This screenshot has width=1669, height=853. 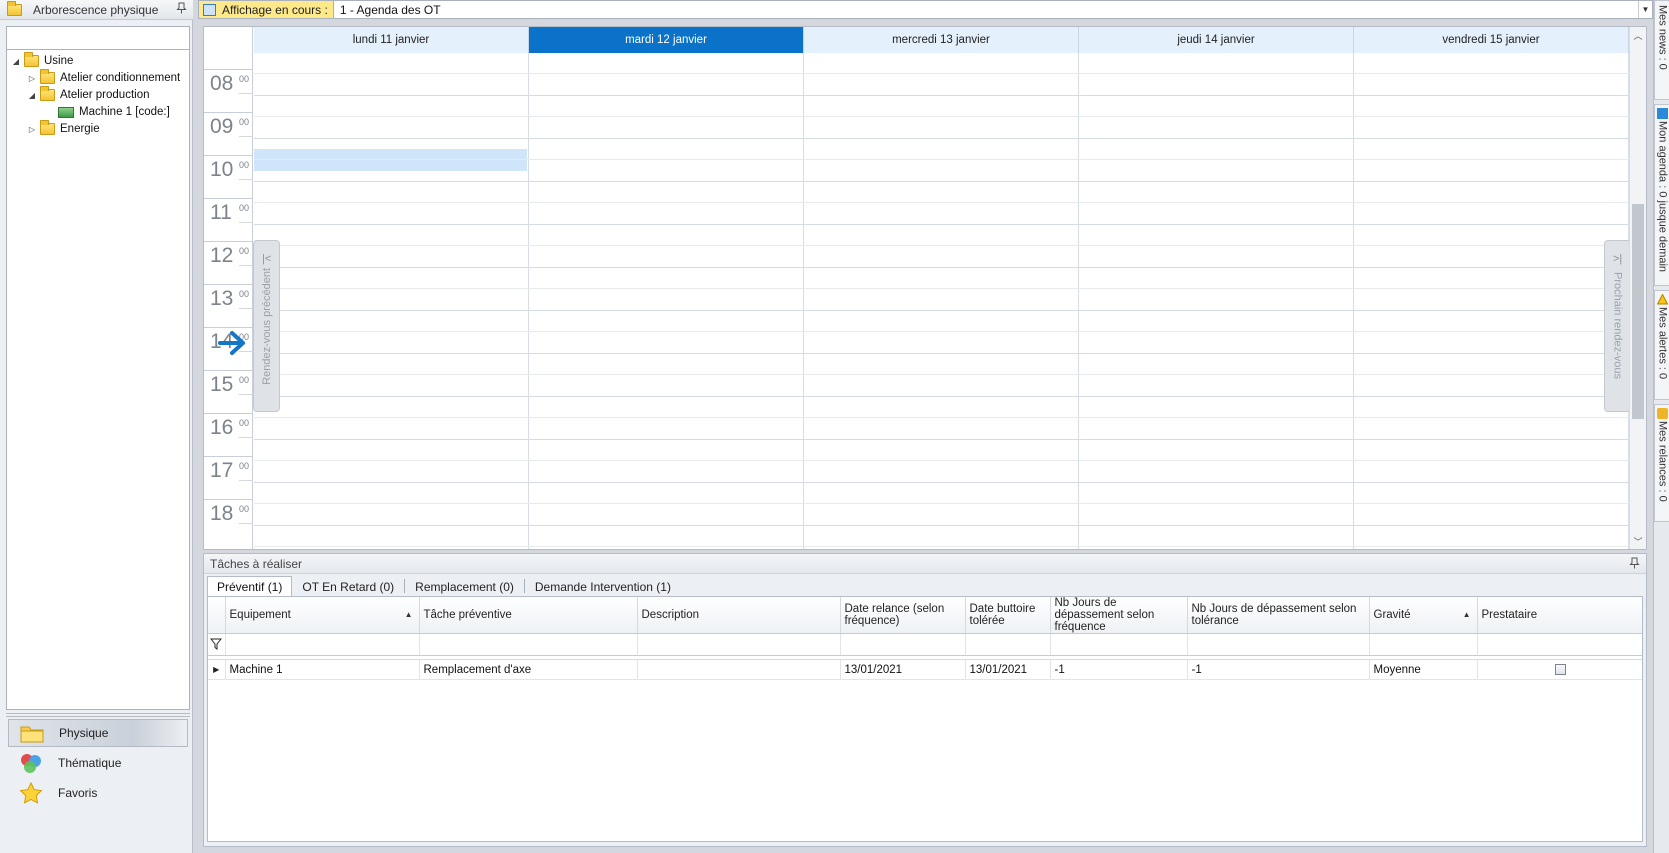 What do you see at coordinates (739, 615) in the screenshot?
I see `column-header-description: Description` at bounding box center [739, 615].